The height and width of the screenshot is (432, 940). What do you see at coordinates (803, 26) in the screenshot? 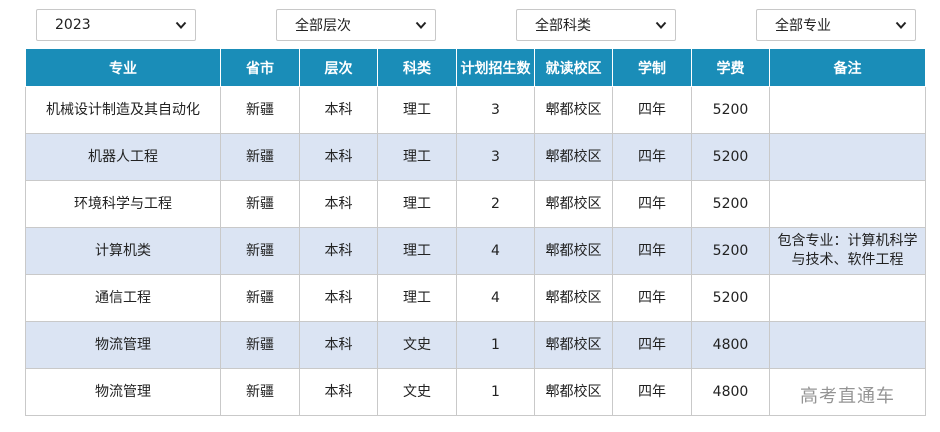
I see `major-select-value: 全部专业` at bounding box center [803, 26].